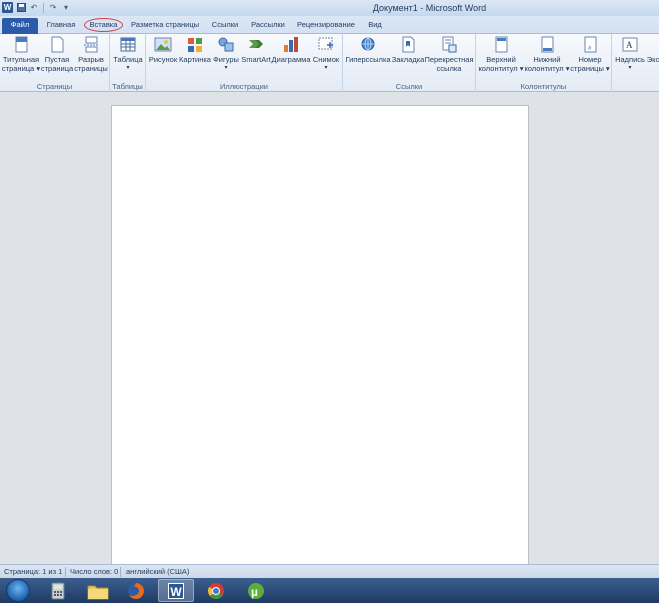 This screenshot has width=659, height=603. Describe the element at coordinates (103, 25) in the screenshot. I see `tab-insert: Вставка` at that location.